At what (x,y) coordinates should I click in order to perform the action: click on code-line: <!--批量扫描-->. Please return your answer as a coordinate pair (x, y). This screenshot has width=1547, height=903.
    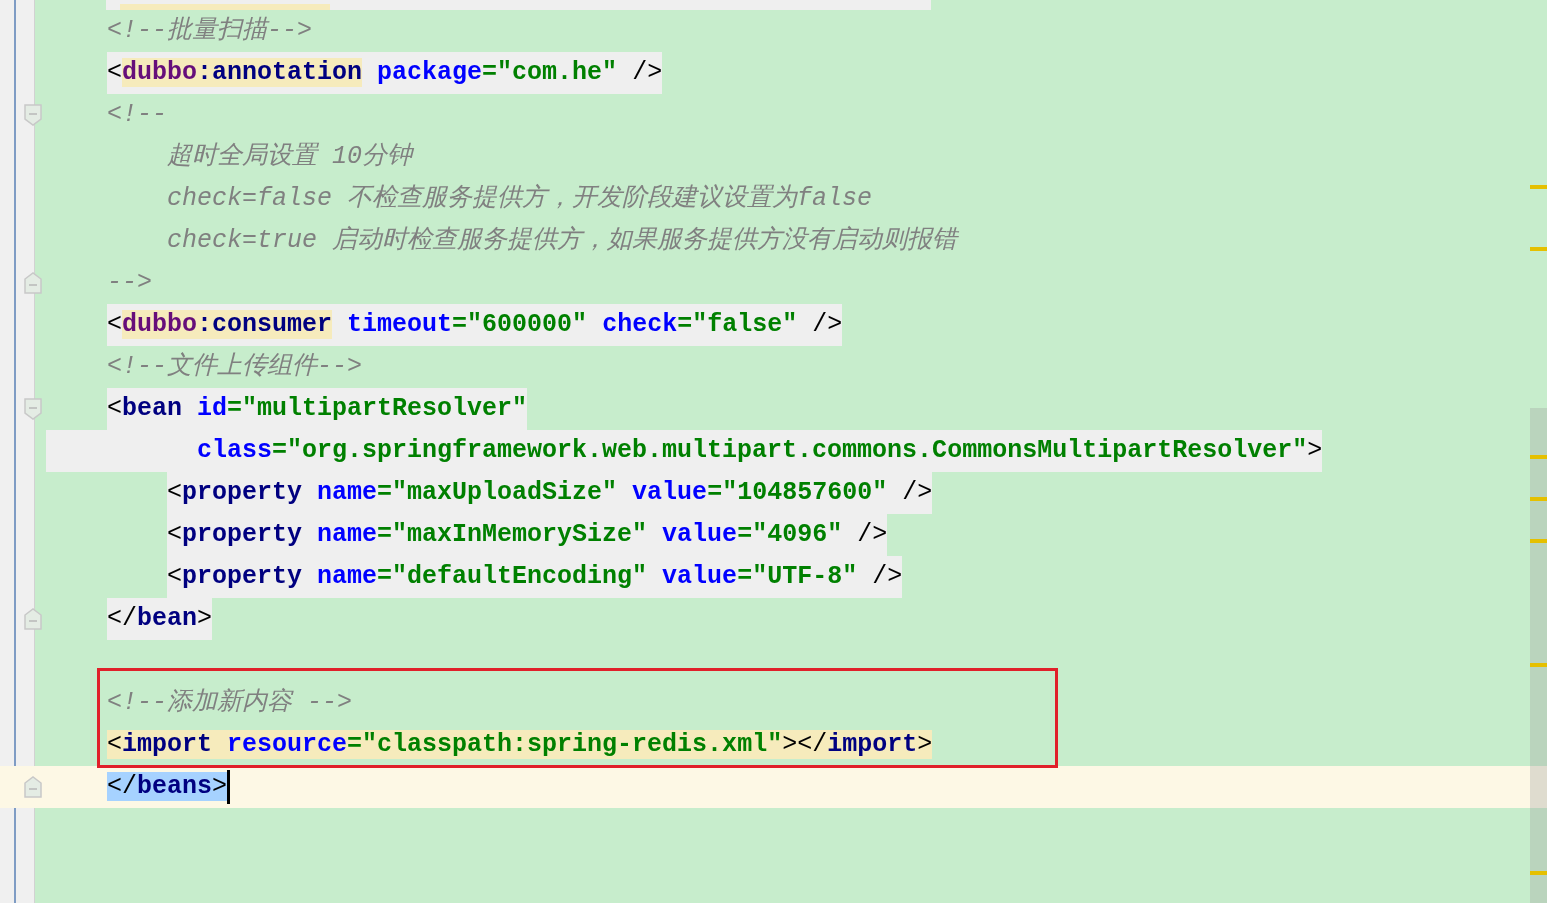
    Looking at the image, I should click on (210, 31).